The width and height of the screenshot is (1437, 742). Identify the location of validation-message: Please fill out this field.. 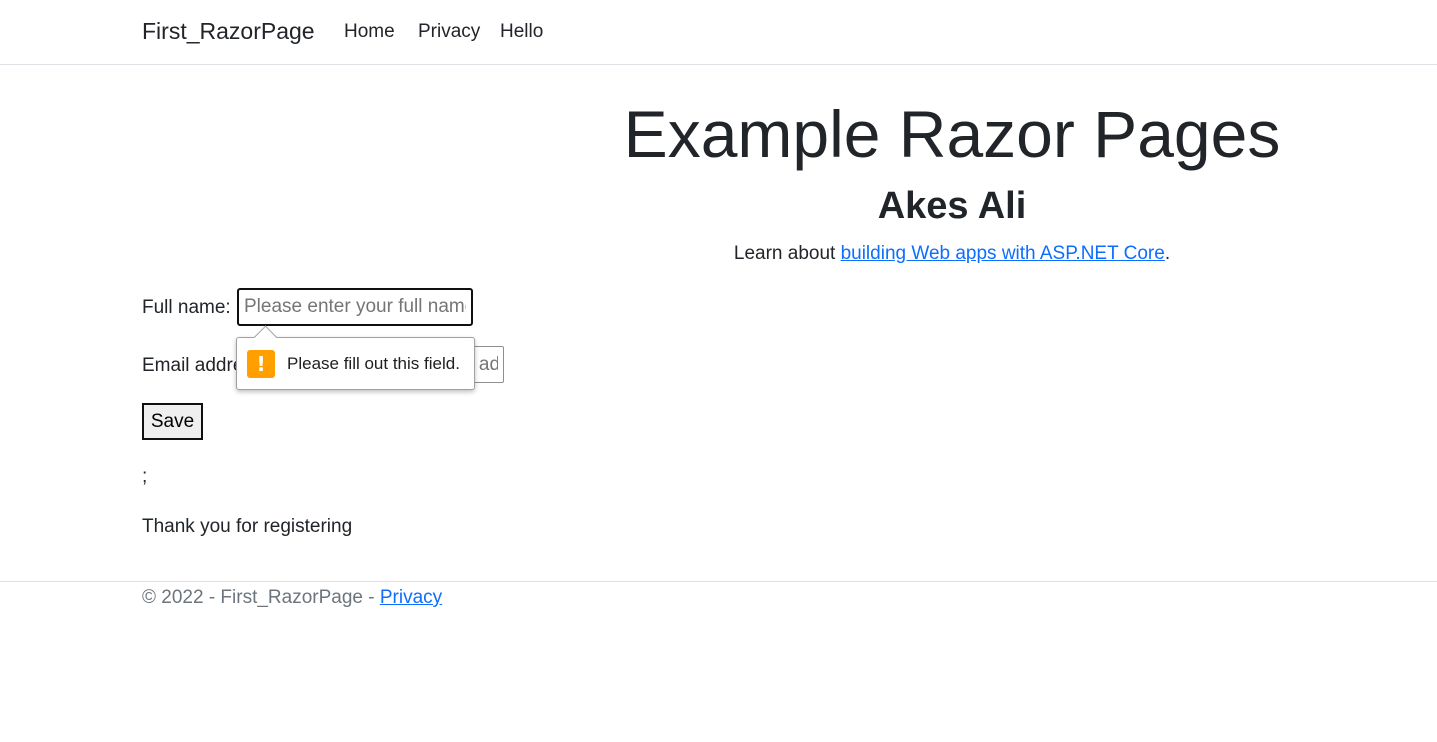
(373, 363).